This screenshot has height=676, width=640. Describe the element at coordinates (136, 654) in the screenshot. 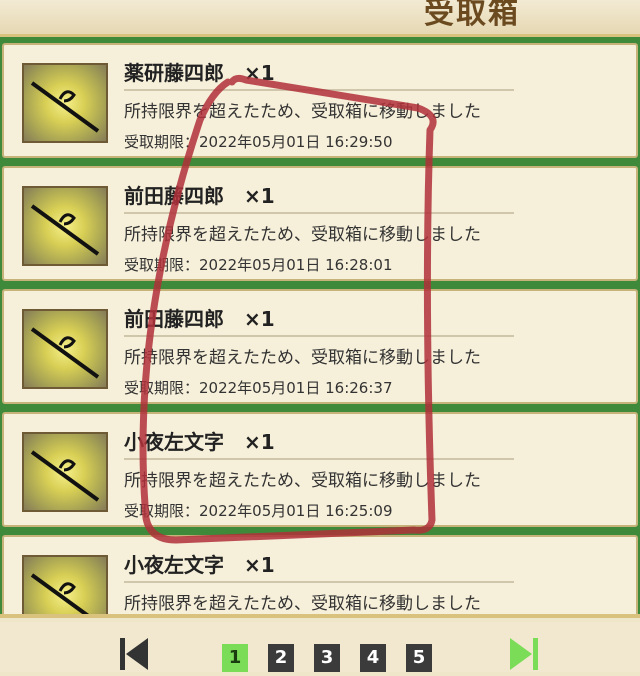

I see `first-page-icon` at that location.